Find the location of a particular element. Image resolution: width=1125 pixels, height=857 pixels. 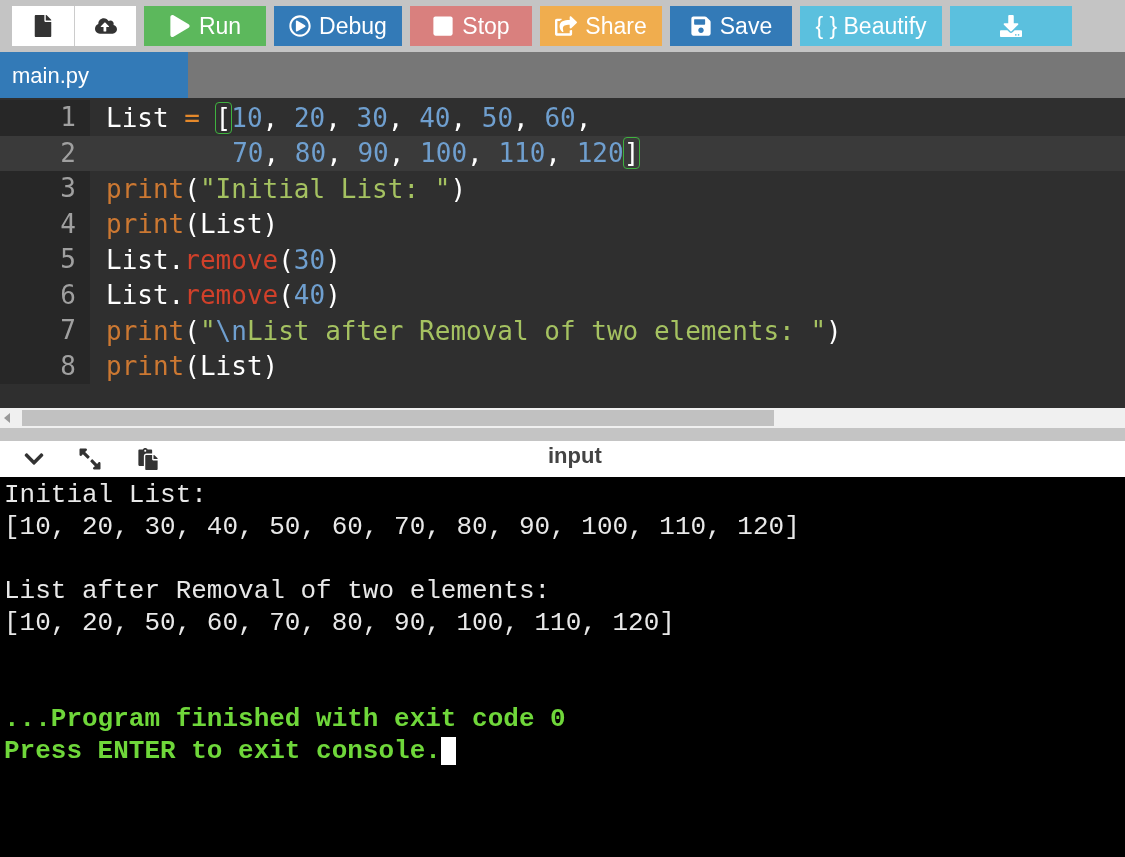

clipboard-icon is located at coordinates (148, 459).